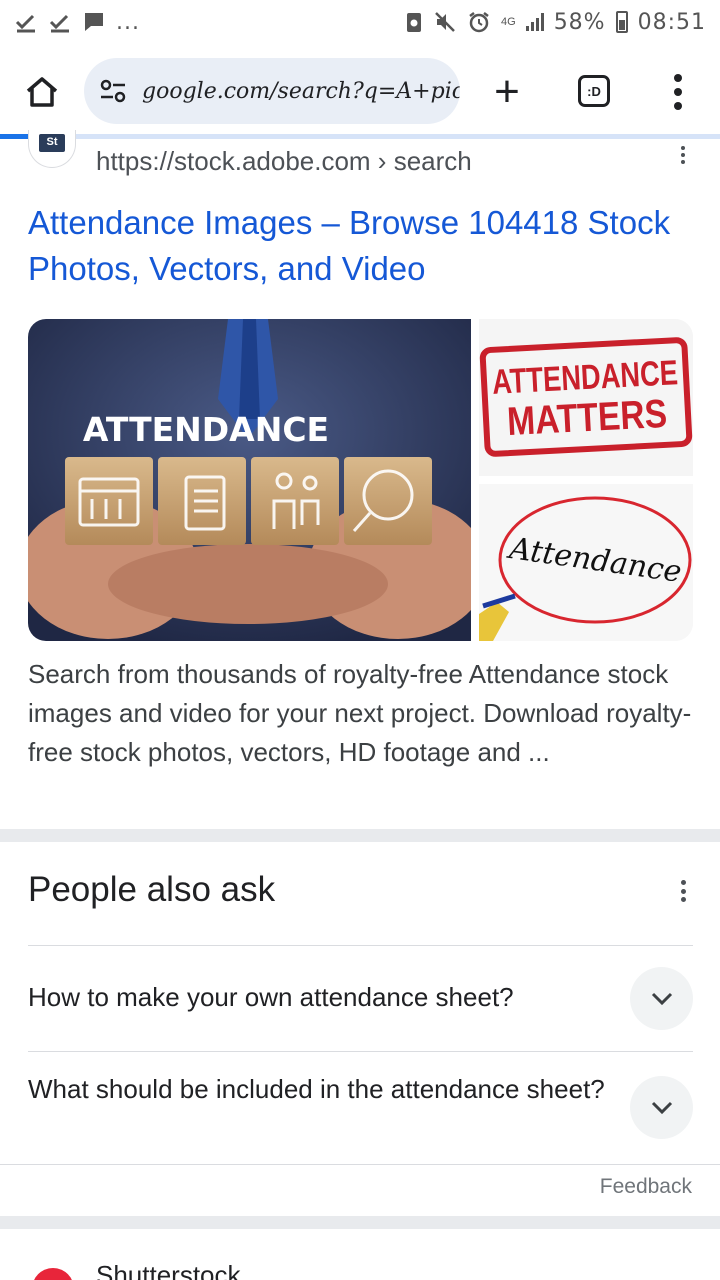 Image resolution: width=720 pixels, height=1280 pixels. What do you see at coordinates (586, 562) in the screenshot?
I see `result-image-circled-word: Attendance` at bounding box center [586, 562].